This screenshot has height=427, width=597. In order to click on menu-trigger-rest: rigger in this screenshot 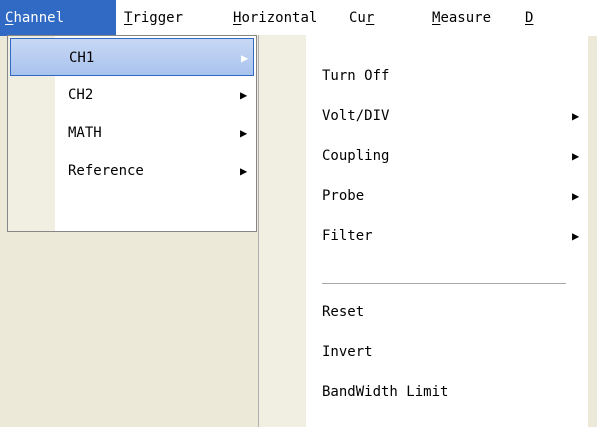, I will do `click(158, 18)`.